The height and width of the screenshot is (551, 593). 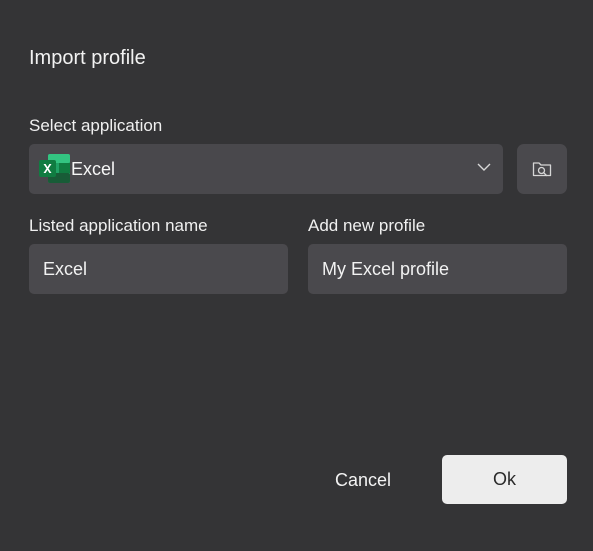 I want to click on listed-application-name-label: Listed application name, so click(x=118, y=225).